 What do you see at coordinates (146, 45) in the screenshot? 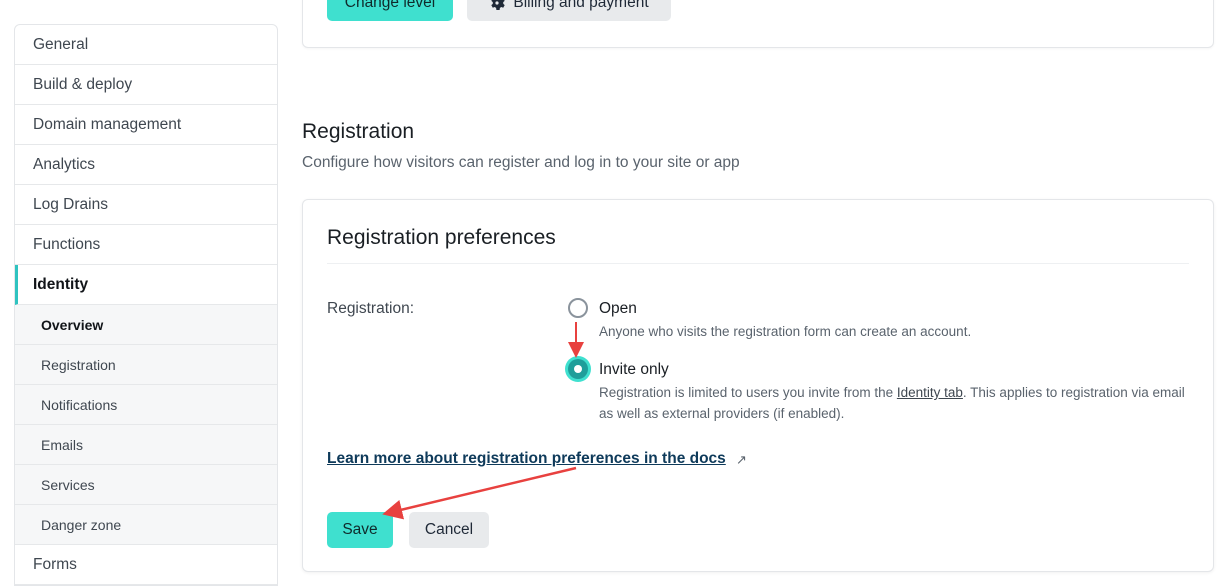
I see `sidebar-item-general: General` at bounding box center [146, 45].